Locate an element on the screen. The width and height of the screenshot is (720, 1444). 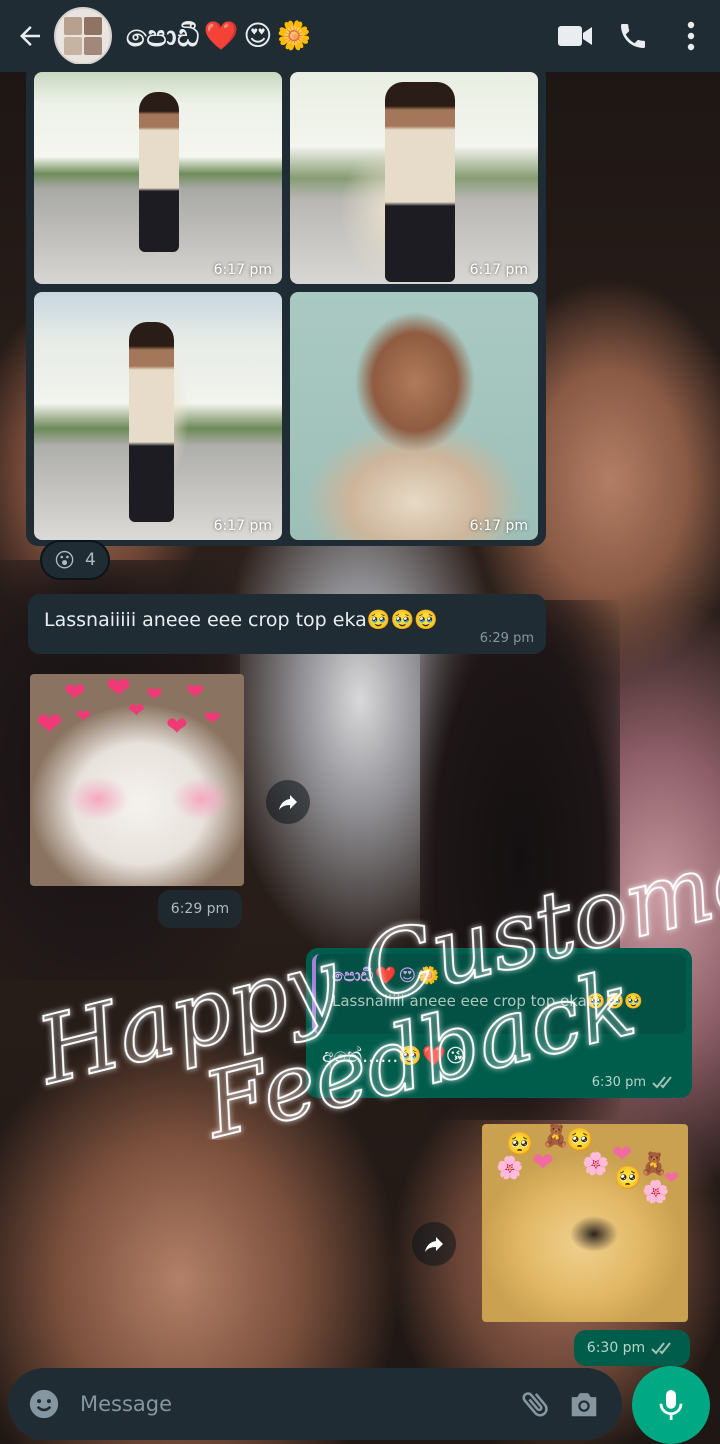
surprised-emoji: 😮 is located at coordinates (65, 560).